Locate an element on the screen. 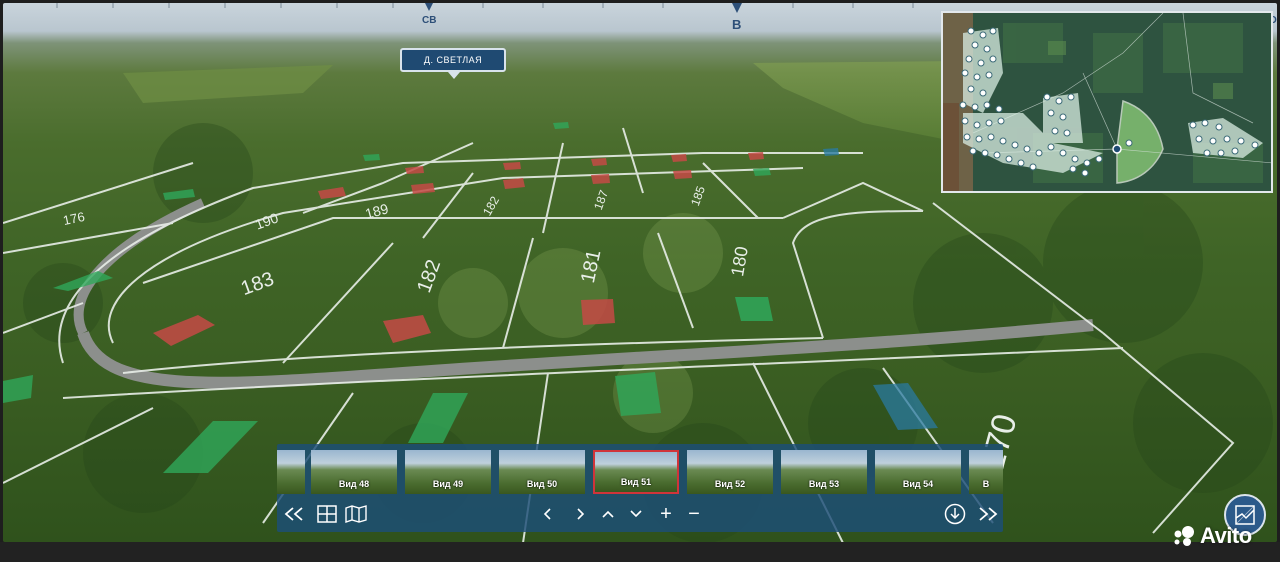 The image size is (1280, 562). compass-e-label: В is located at coordinates (737, 24).